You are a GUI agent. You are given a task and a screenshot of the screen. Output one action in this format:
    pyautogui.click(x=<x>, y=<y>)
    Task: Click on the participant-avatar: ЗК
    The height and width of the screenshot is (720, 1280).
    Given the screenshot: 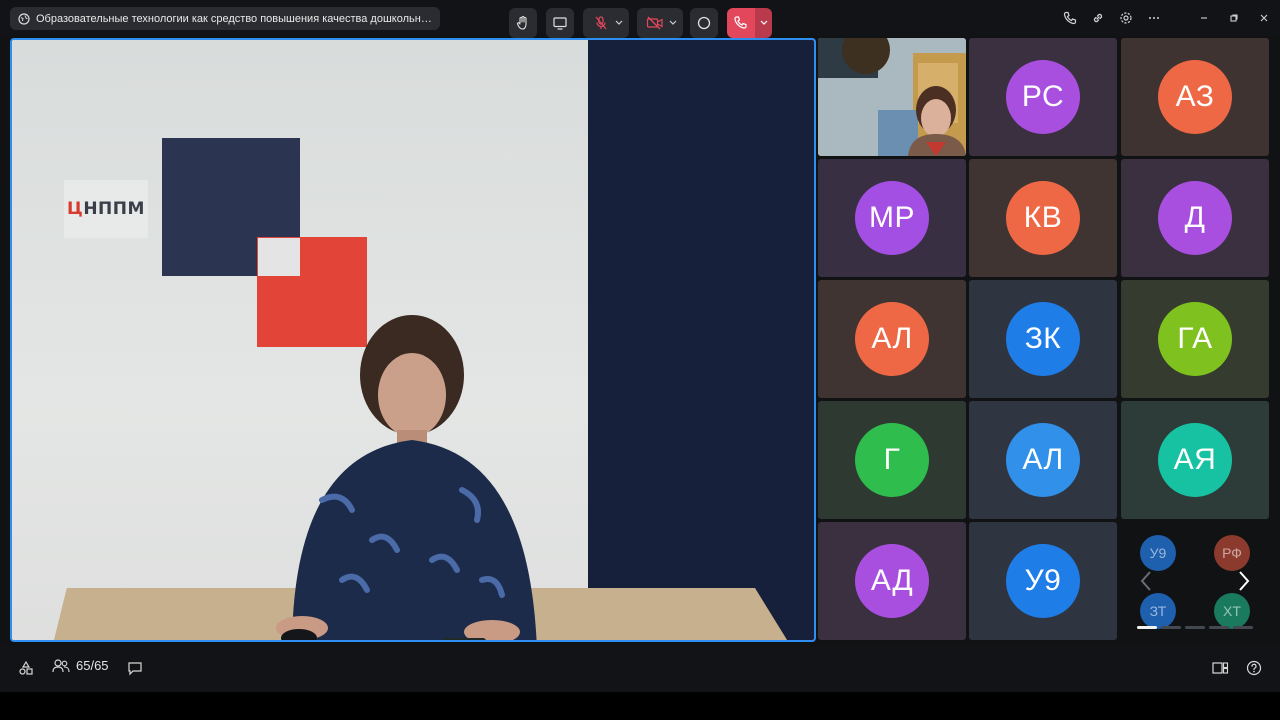 What is the action you would take?
    pyautogui.click(x=1043, y=339)
    